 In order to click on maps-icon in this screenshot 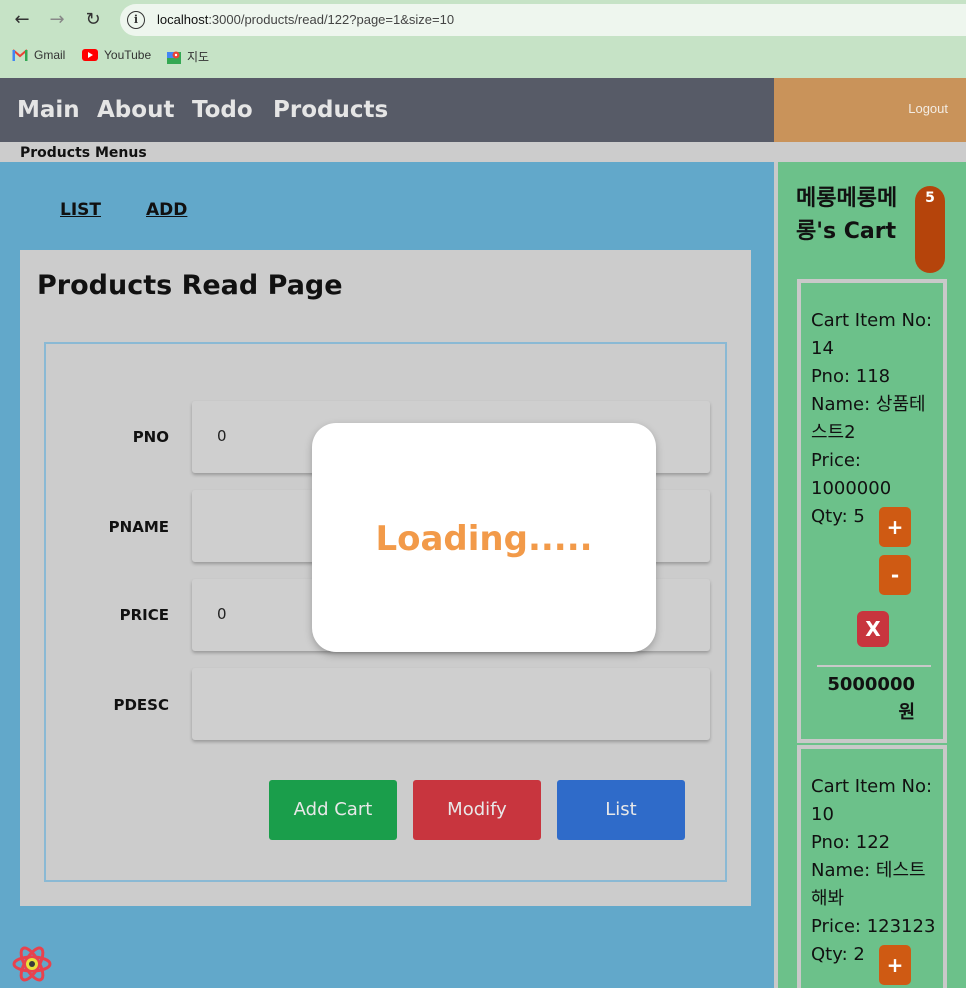, I will do `click(174, 57)`.